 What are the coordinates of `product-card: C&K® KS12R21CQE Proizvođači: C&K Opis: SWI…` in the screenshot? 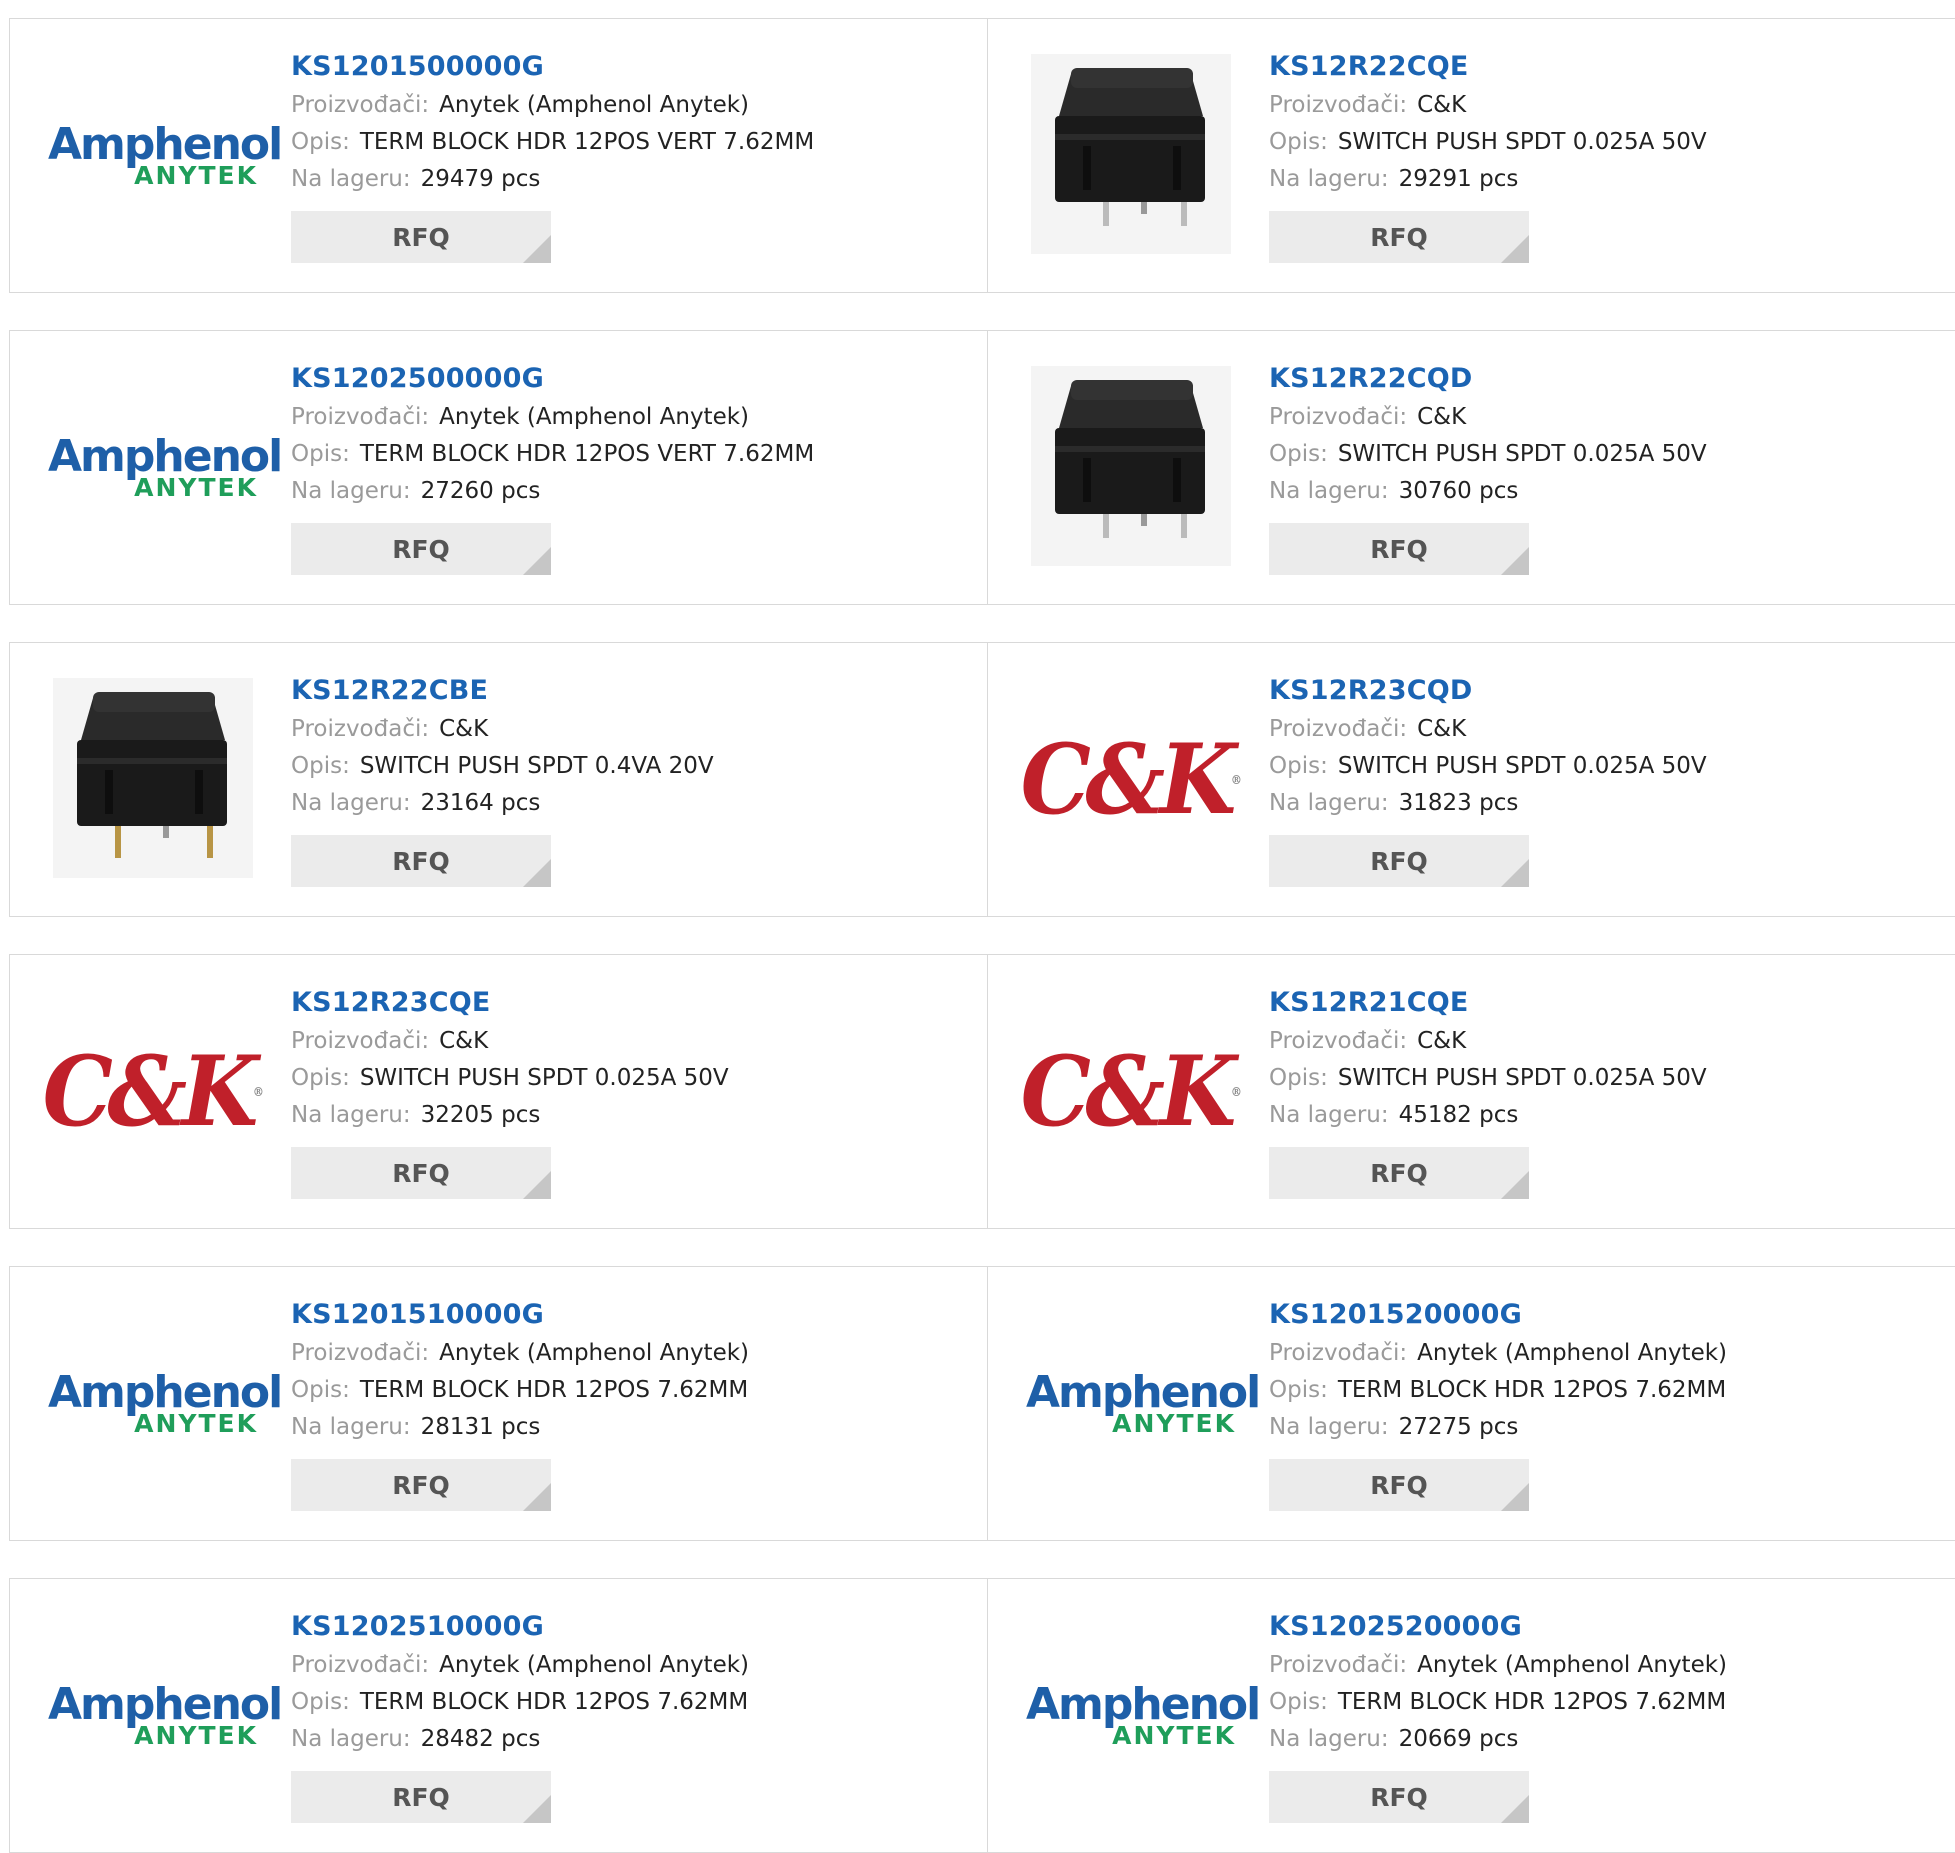 It's located at (1471, 1091).